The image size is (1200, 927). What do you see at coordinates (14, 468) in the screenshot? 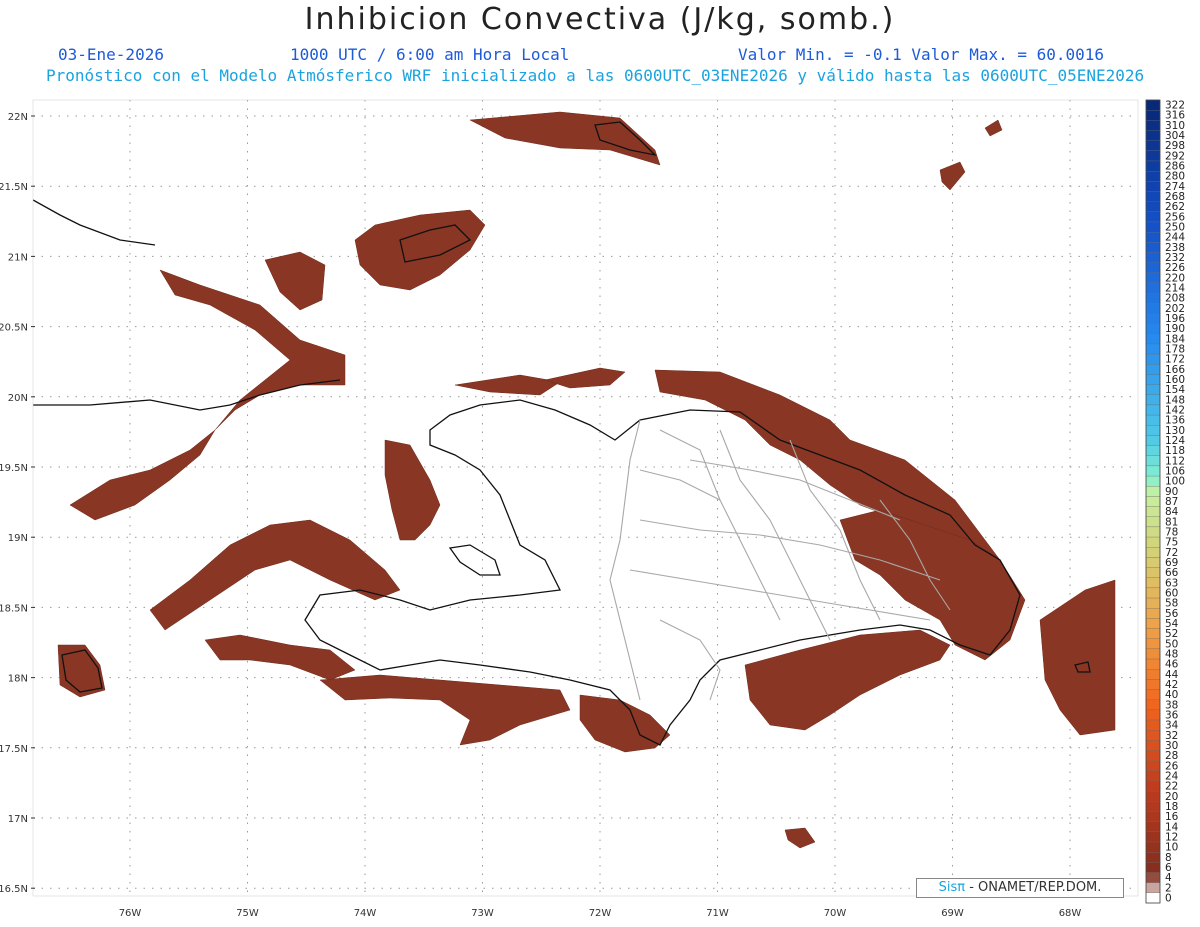
I see `lat-label: 19.5N` at bounding box center [14, 468].